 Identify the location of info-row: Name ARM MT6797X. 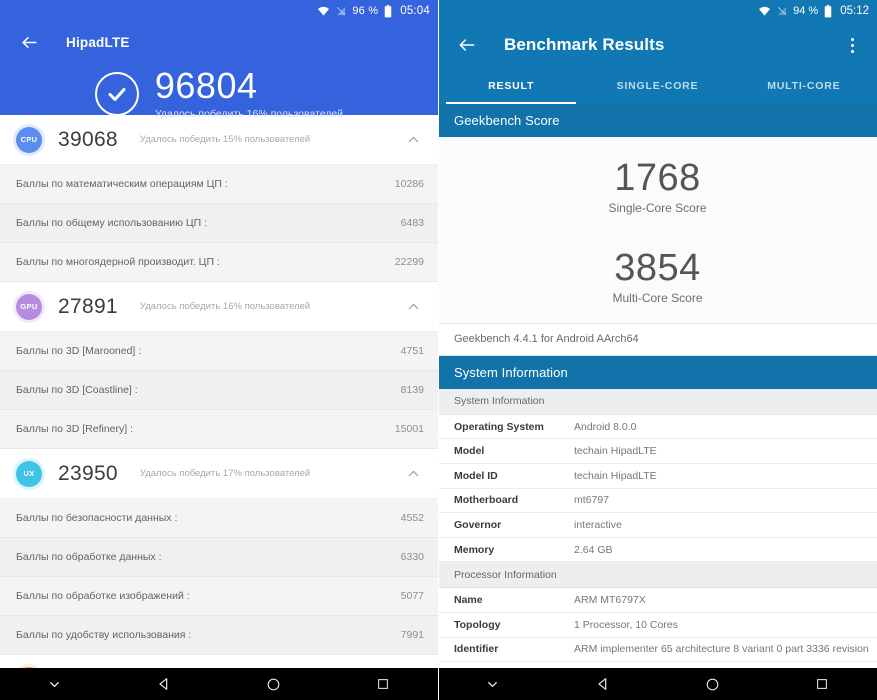
(657, 600).